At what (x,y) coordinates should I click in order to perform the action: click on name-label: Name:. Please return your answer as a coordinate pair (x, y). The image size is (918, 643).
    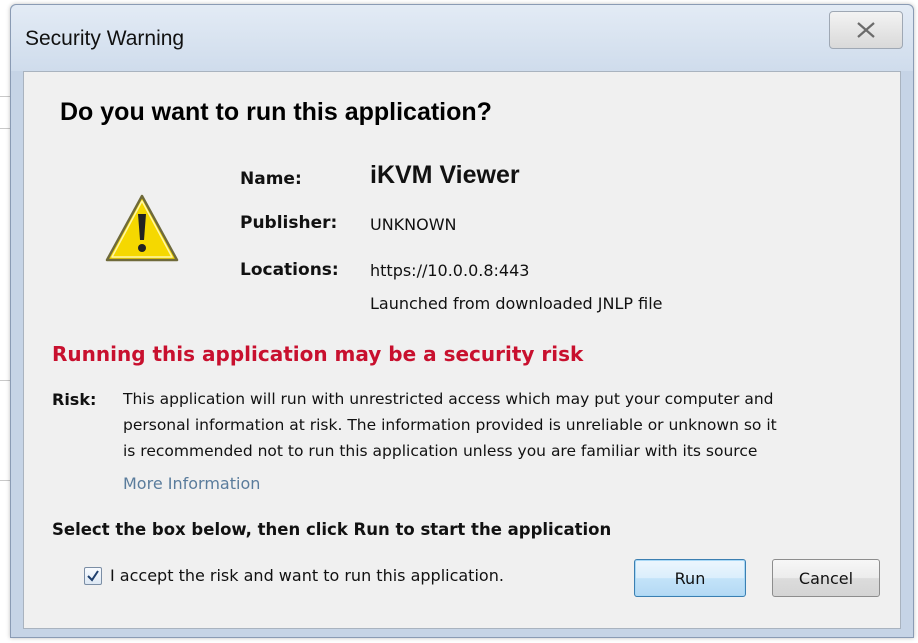
    Looking at the image, I should click on (271, 179).